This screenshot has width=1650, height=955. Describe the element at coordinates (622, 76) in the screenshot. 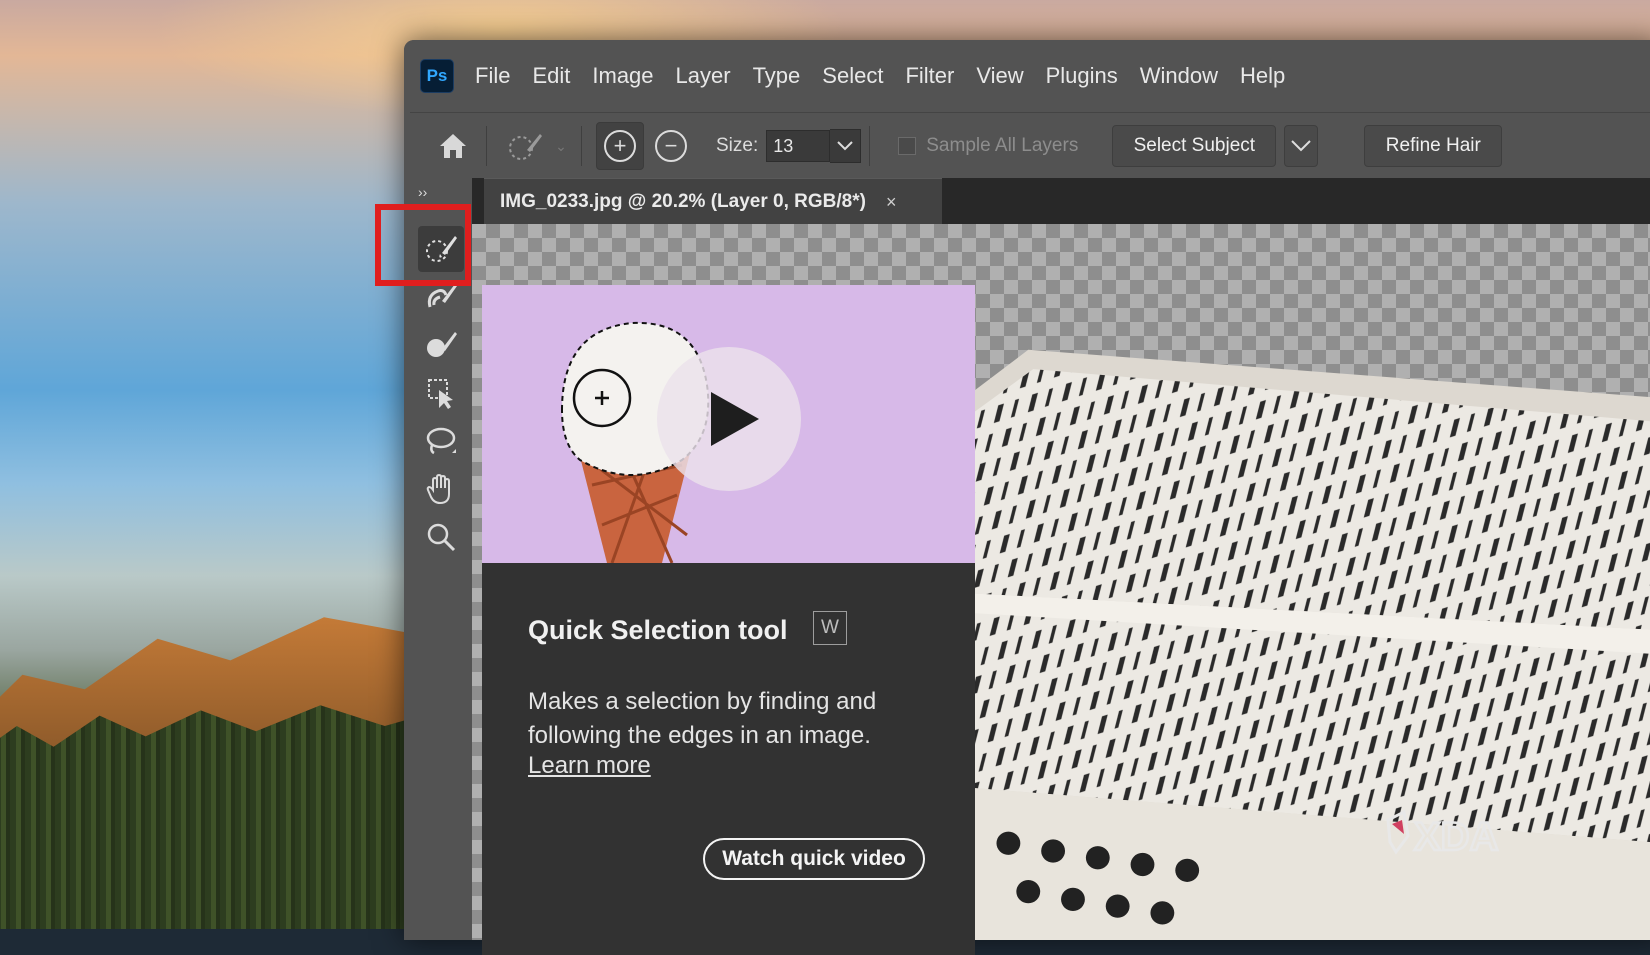

I see `menu-image: Image` at that location.